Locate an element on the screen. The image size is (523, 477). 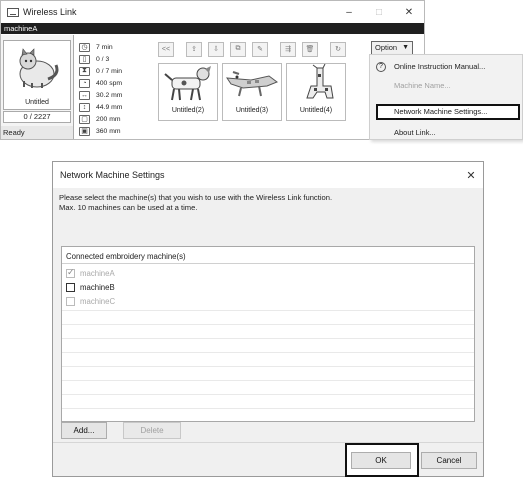
stat-value: 0 / 7 min is located at coordinates (109, 71).